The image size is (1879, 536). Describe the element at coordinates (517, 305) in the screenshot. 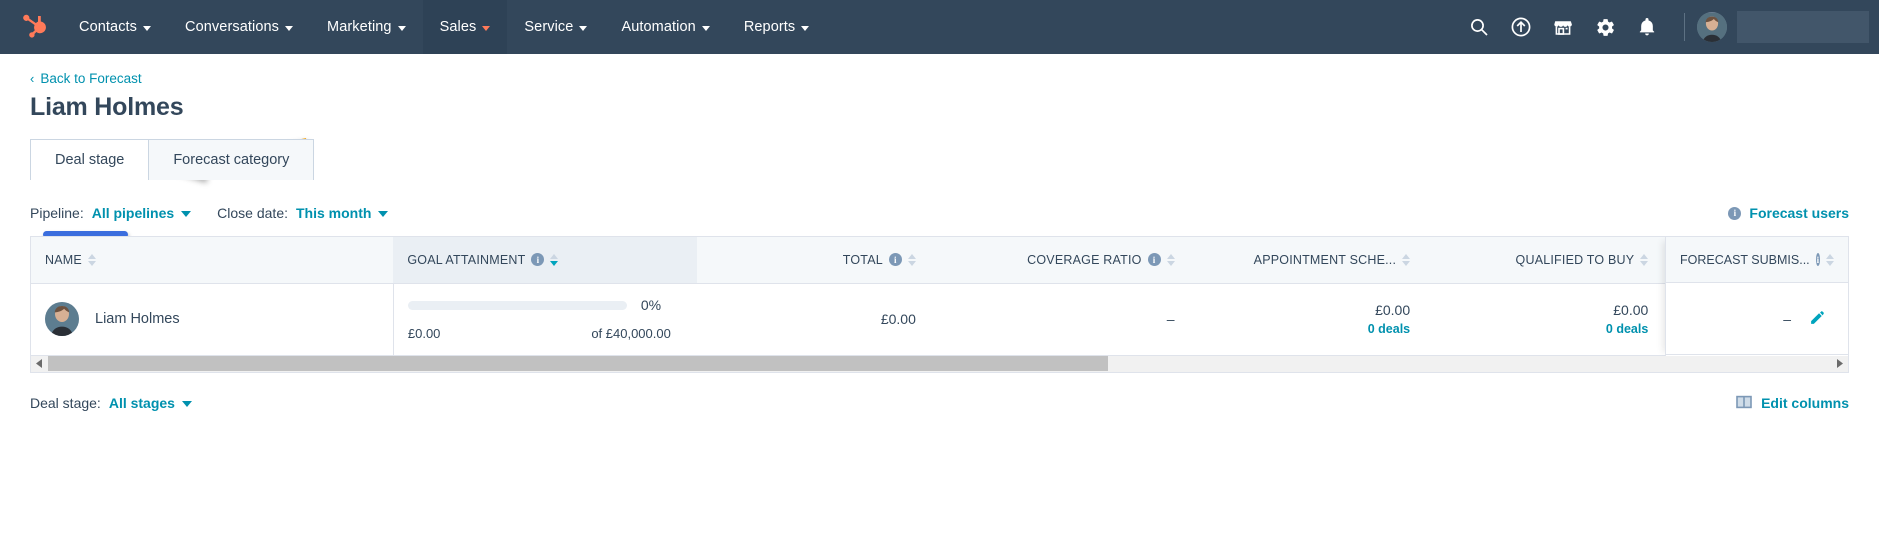

I see `goal-progress-bar` at that location.